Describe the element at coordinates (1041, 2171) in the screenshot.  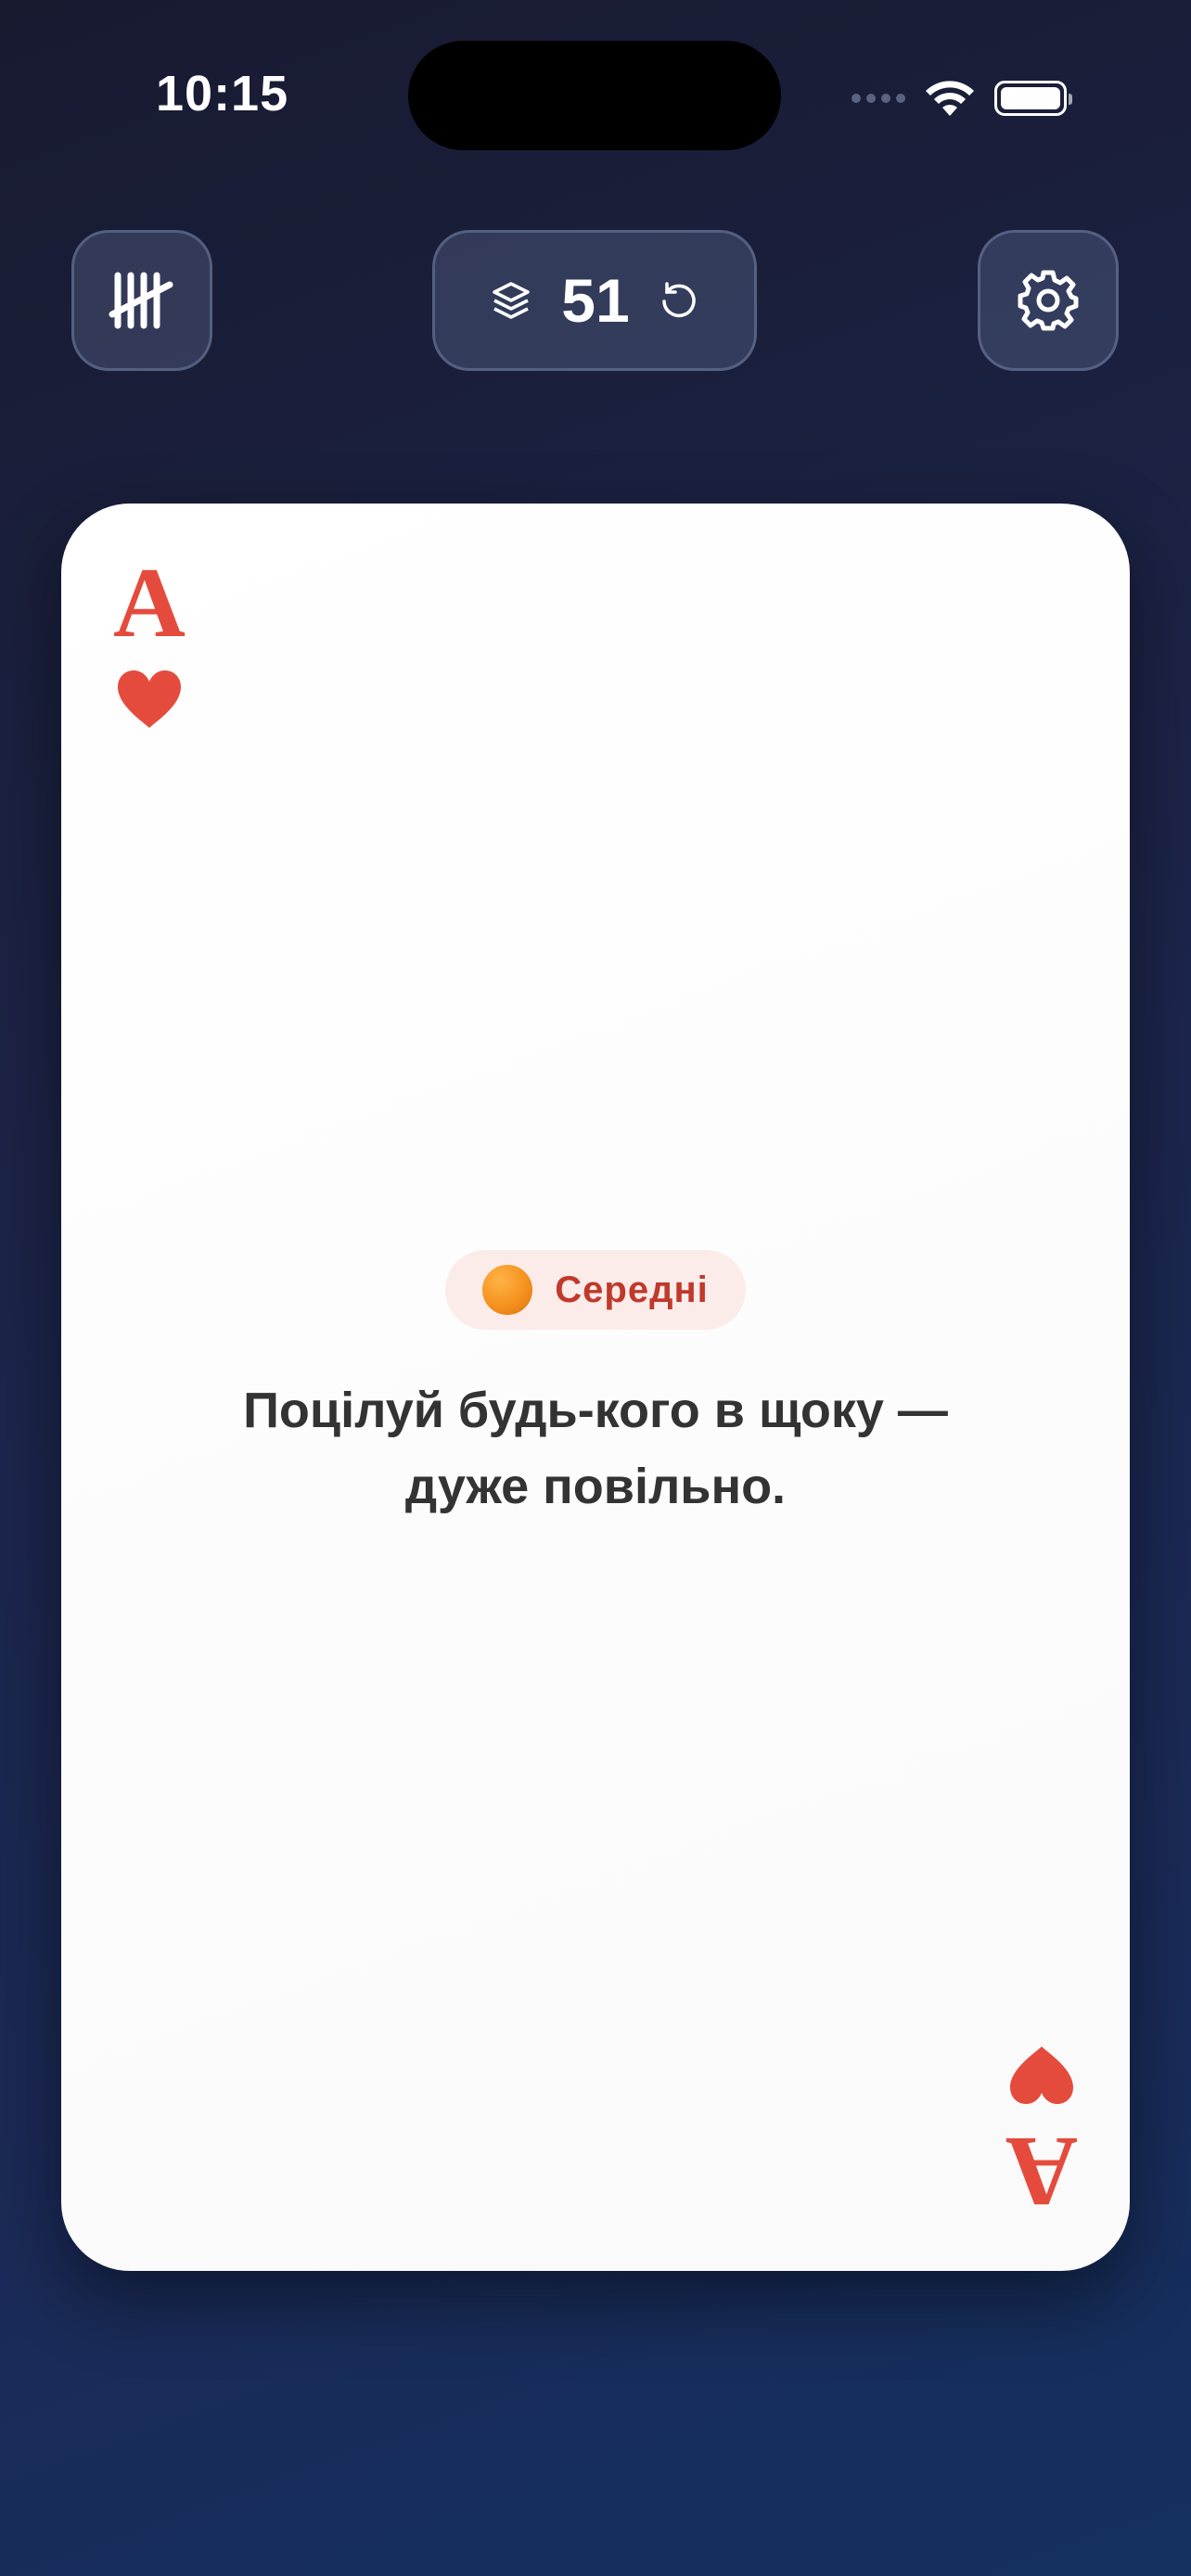
I see `card-rank-inverted: A` at that location.